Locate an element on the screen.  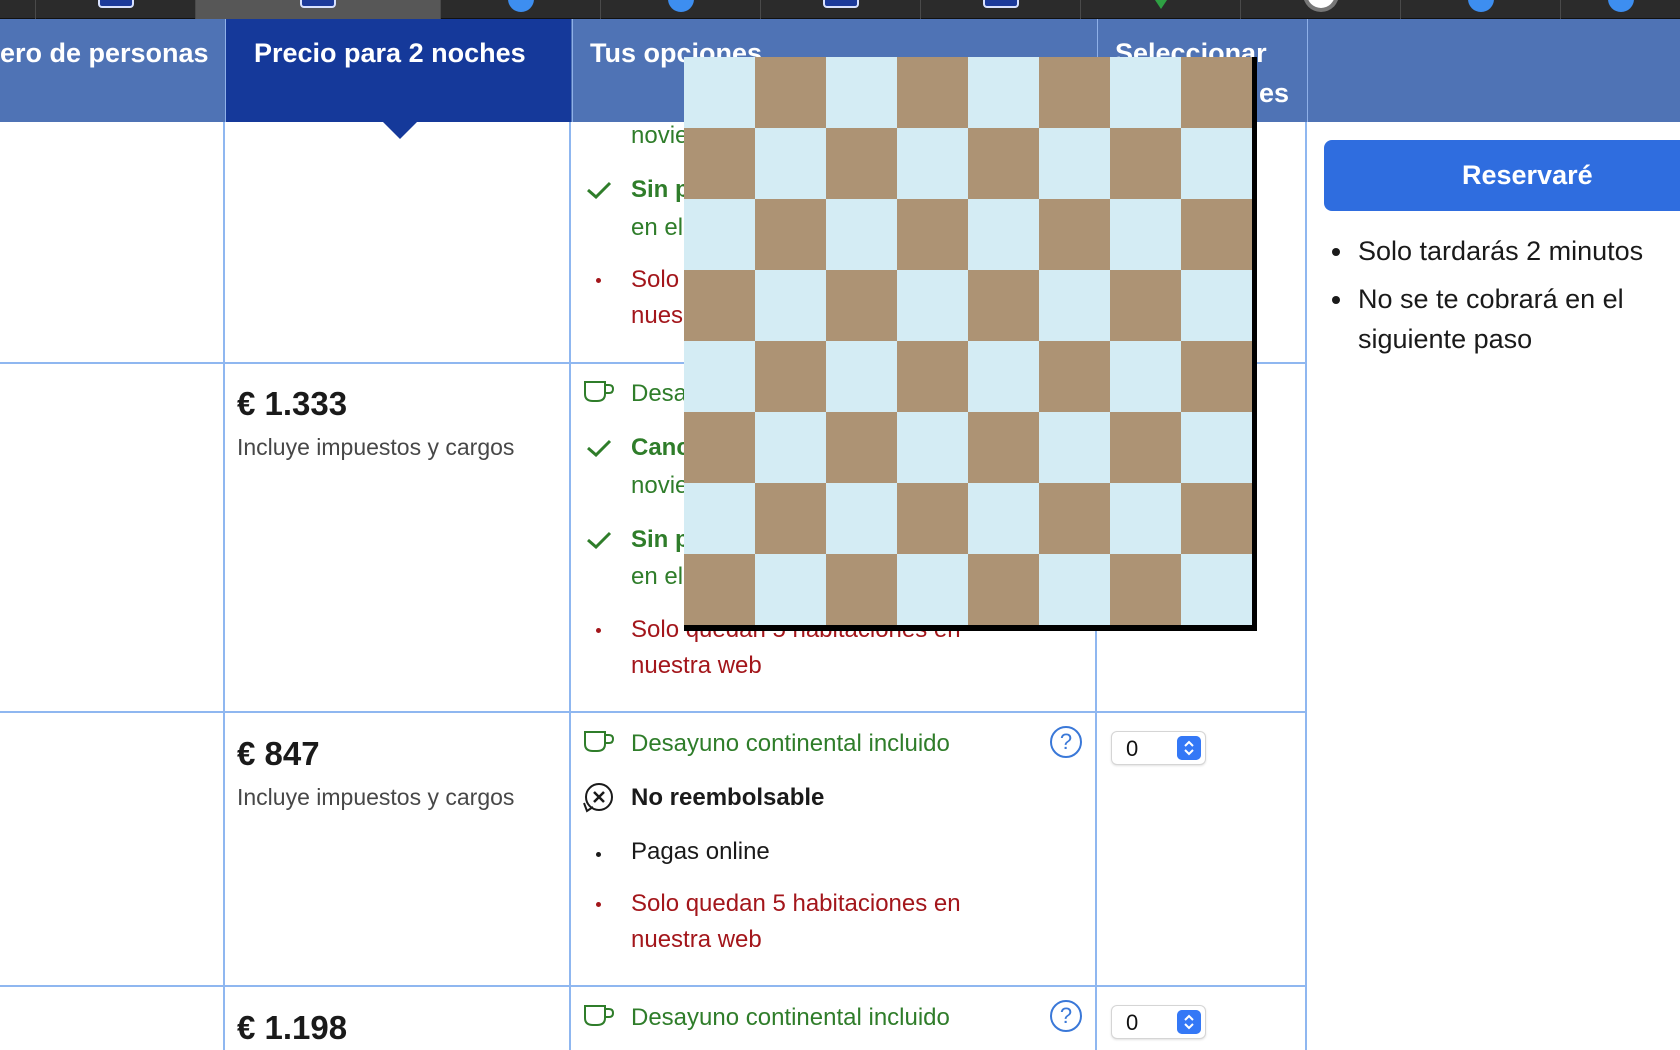
option-pay-online: Pagas online is located at coordinates (700, 851).